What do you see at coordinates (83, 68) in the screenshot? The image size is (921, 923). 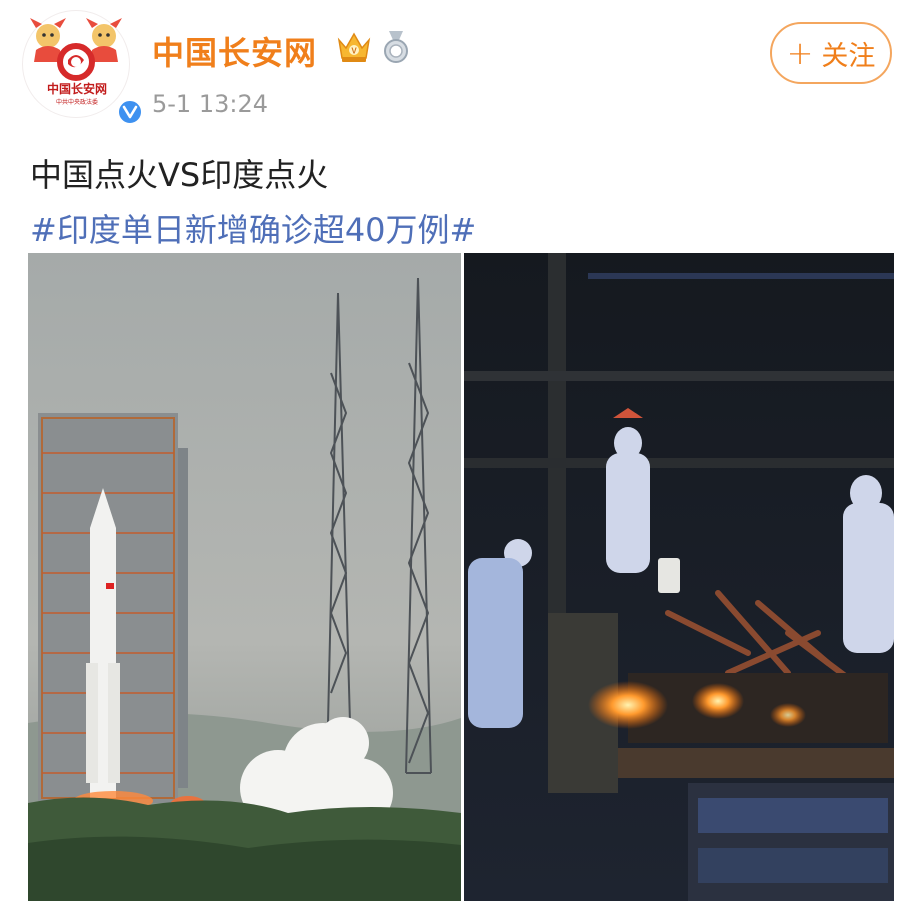 I see `avatar: 中国长安网 中共中央政法委` at bounding box center [83, 68].